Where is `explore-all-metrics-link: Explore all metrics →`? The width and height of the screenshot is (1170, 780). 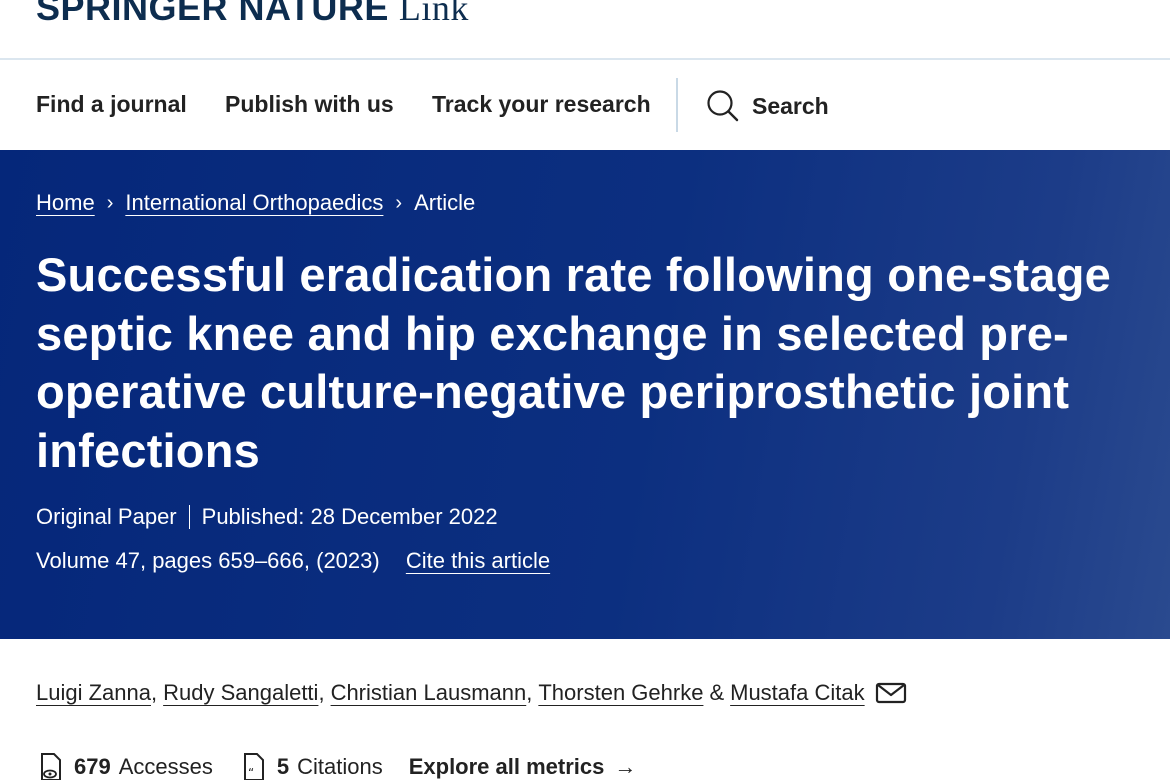
explore-all-metrics-link: Explore all metrics → is located at coordinates (523, 767).